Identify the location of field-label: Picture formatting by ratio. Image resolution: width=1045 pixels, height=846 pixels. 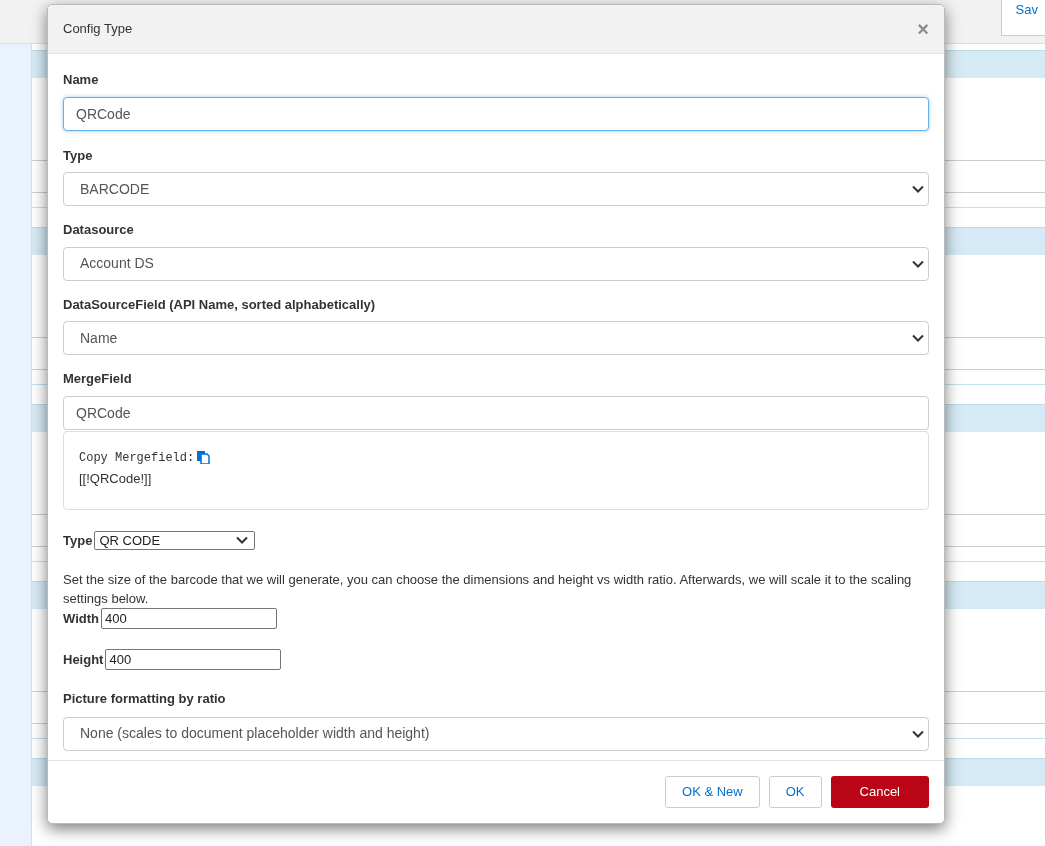
(145, 699).